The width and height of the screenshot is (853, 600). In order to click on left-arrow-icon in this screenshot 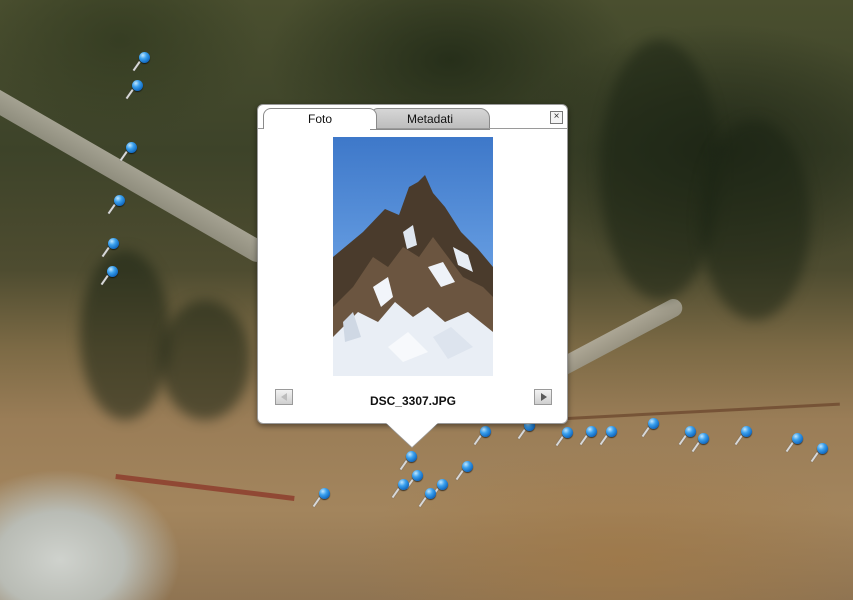, I will do `click(284, 397)`.